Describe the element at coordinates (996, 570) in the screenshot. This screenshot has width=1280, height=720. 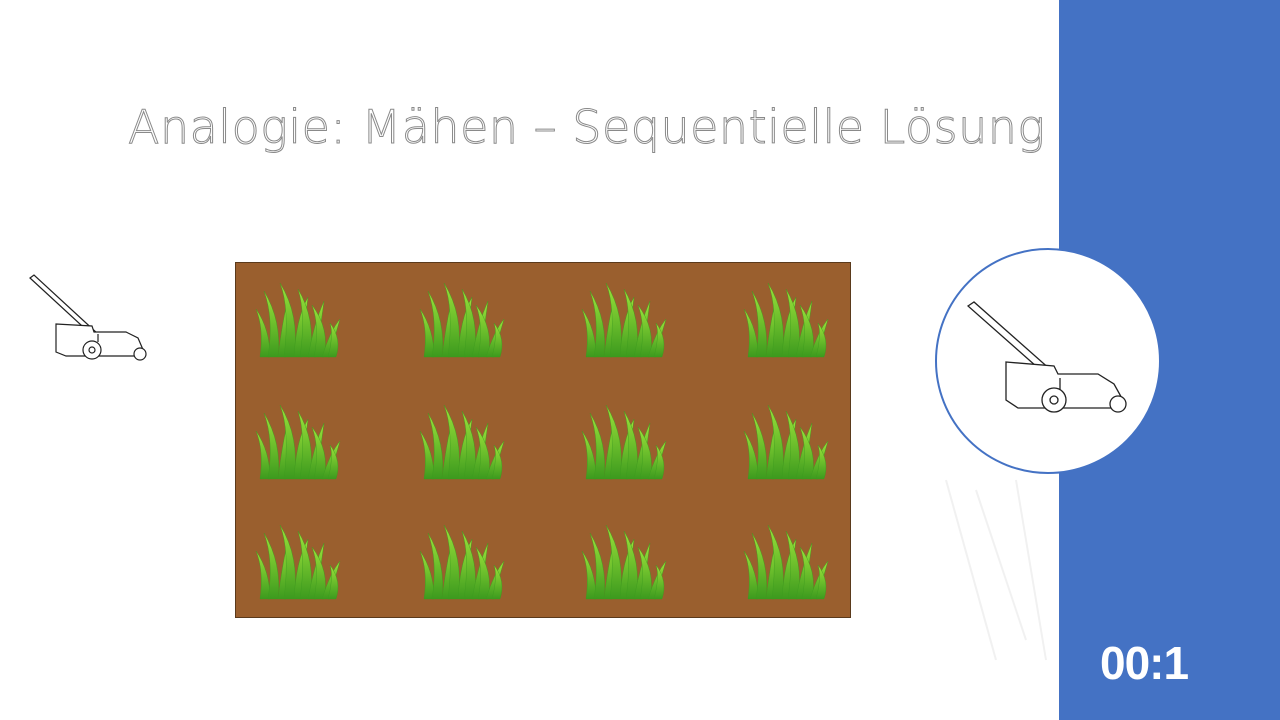
I see `faint-motion-lines` at that location.